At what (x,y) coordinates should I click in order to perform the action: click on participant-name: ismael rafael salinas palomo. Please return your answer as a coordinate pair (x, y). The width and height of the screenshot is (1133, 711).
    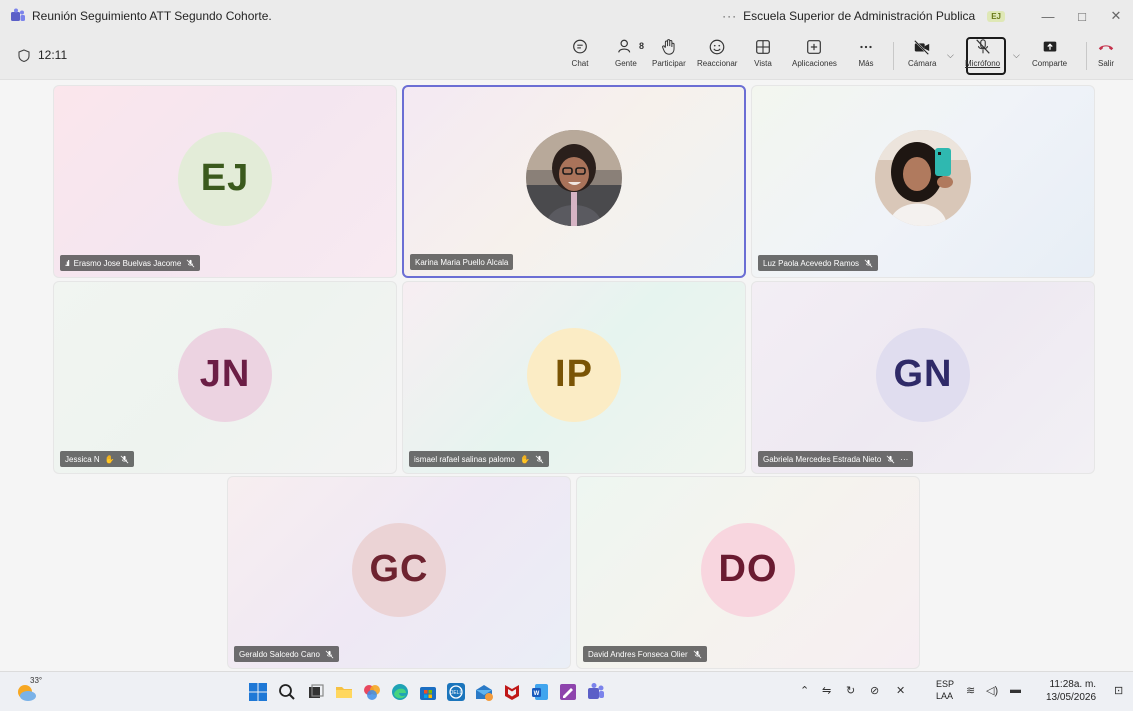
    Looking at the image, I should click on (464, 459).